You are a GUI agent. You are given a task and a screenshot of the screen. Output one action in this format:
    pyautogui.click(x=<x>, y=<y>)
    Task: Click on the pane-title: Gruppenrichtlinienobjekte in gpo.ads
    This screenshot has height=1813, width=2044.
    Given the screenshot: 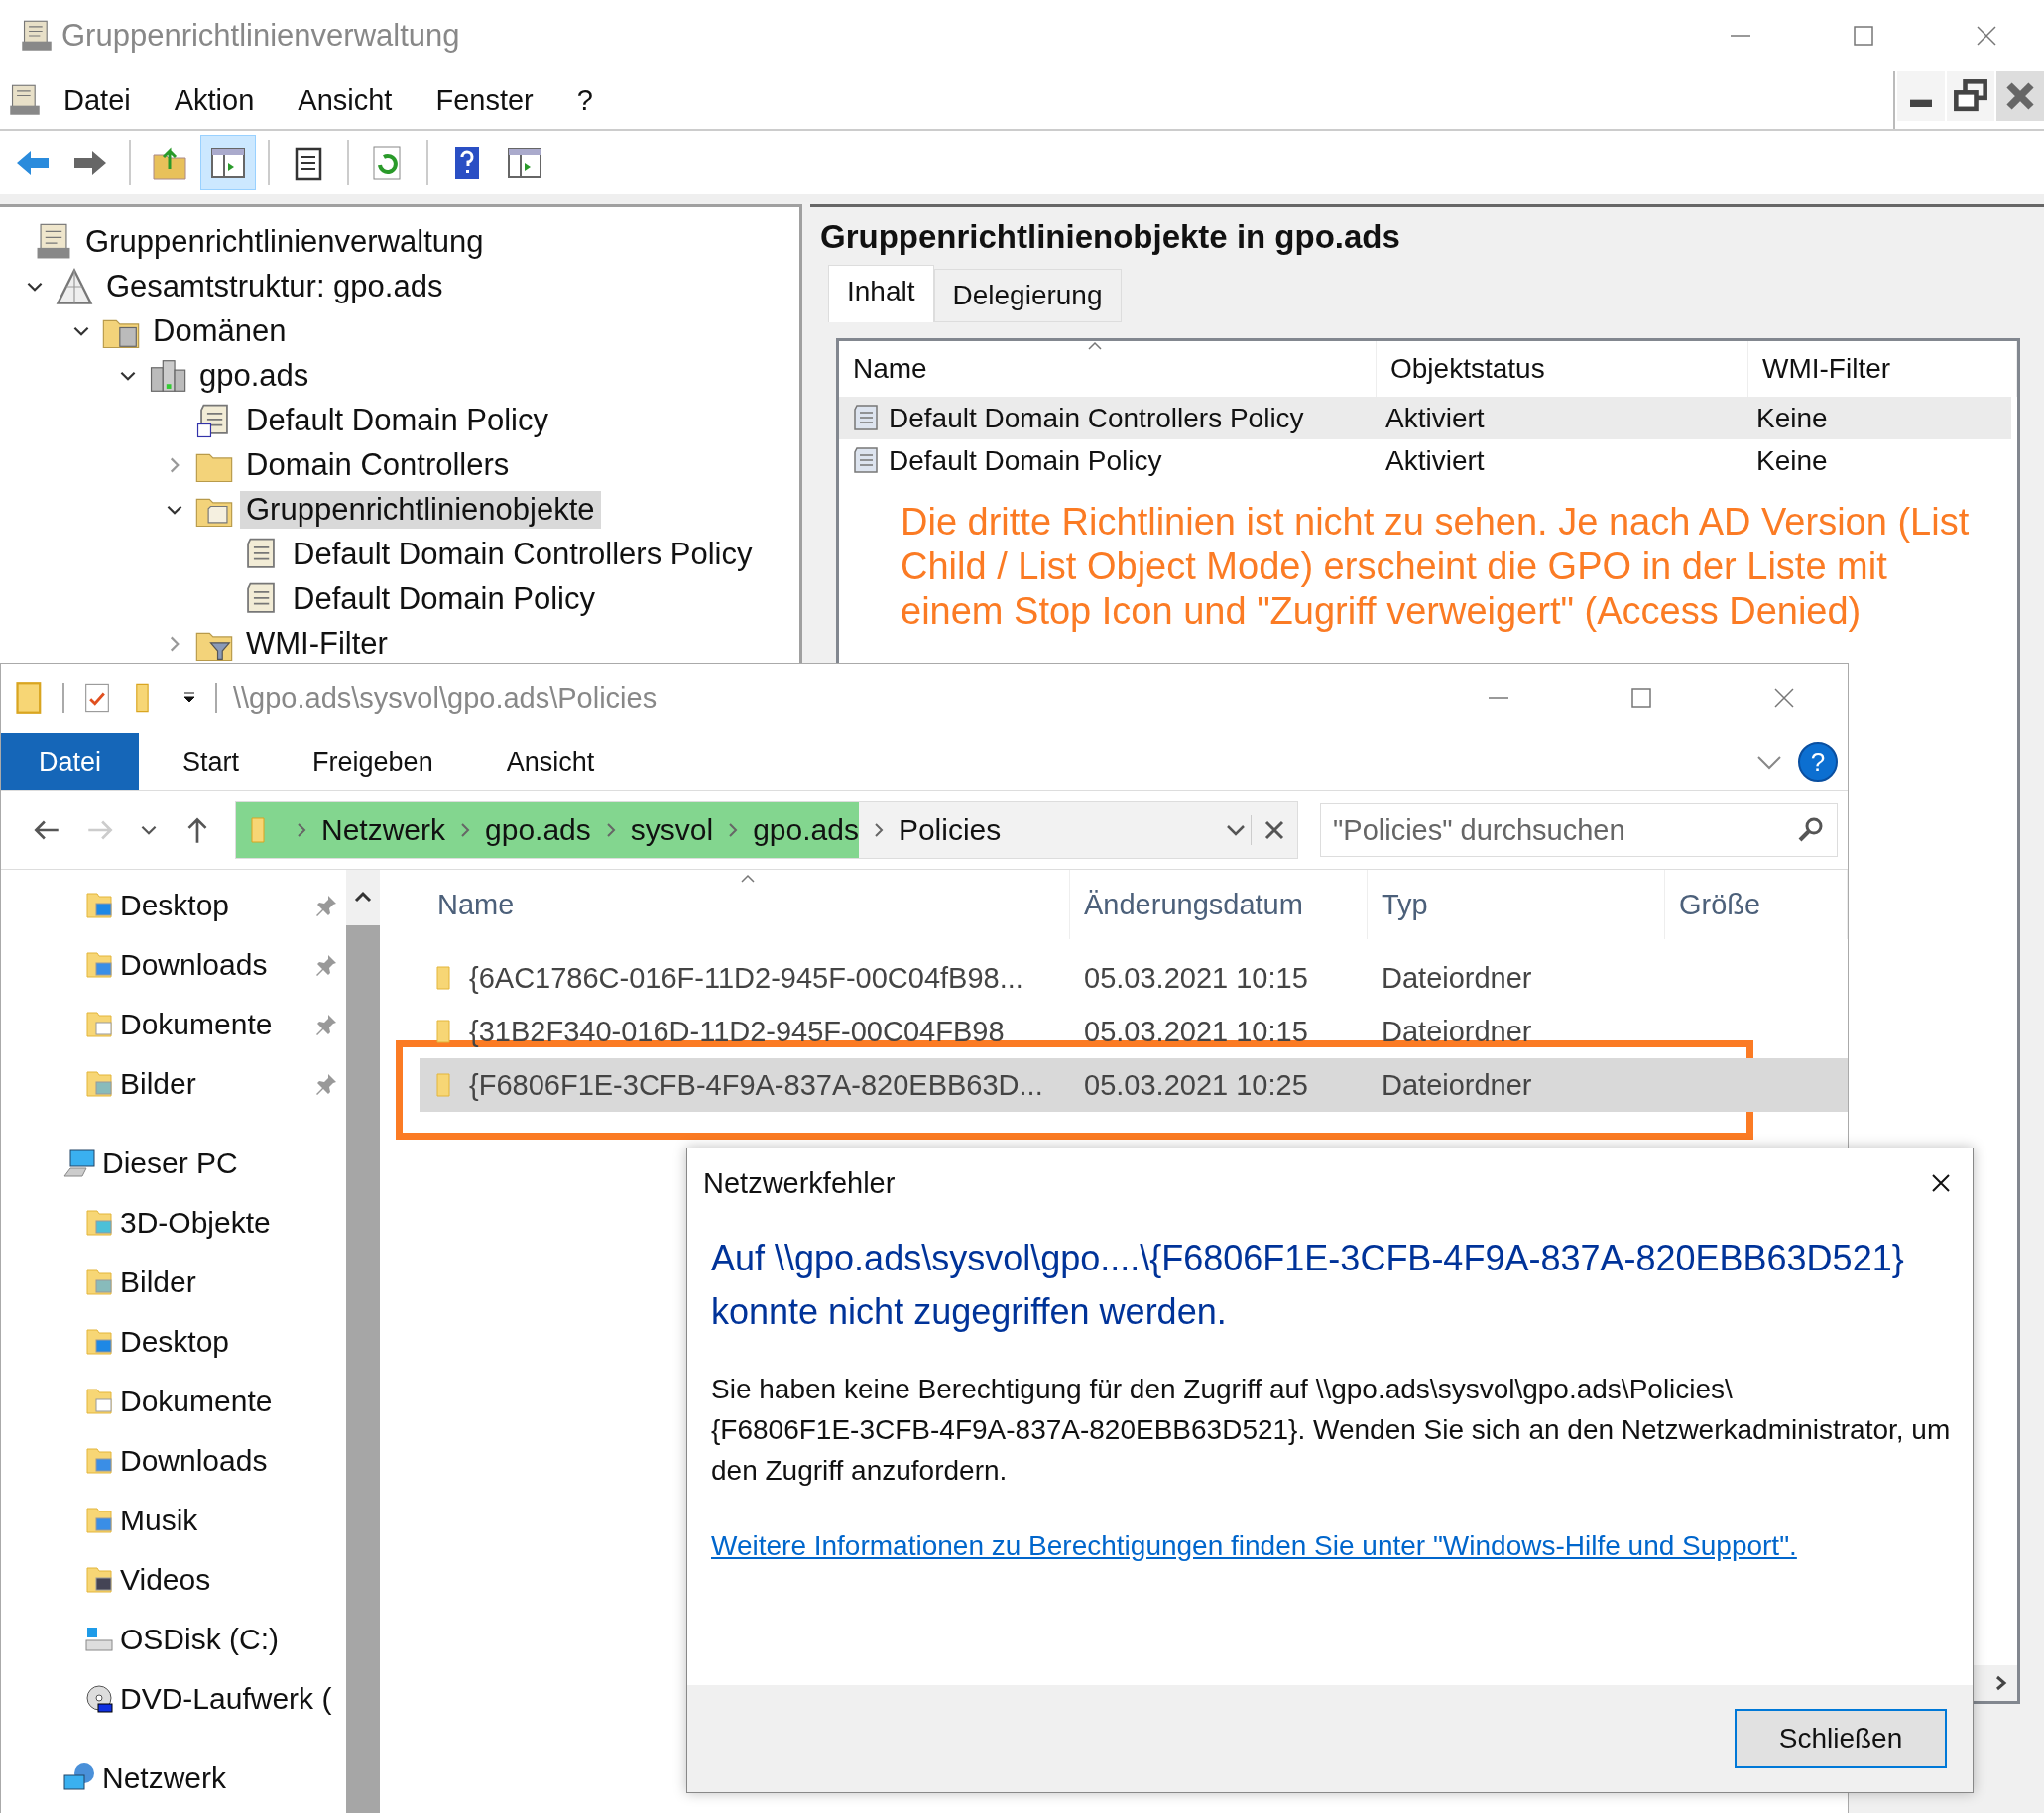 What is the action you would take?
    pyautogui.click(x=1110, y=237)
    